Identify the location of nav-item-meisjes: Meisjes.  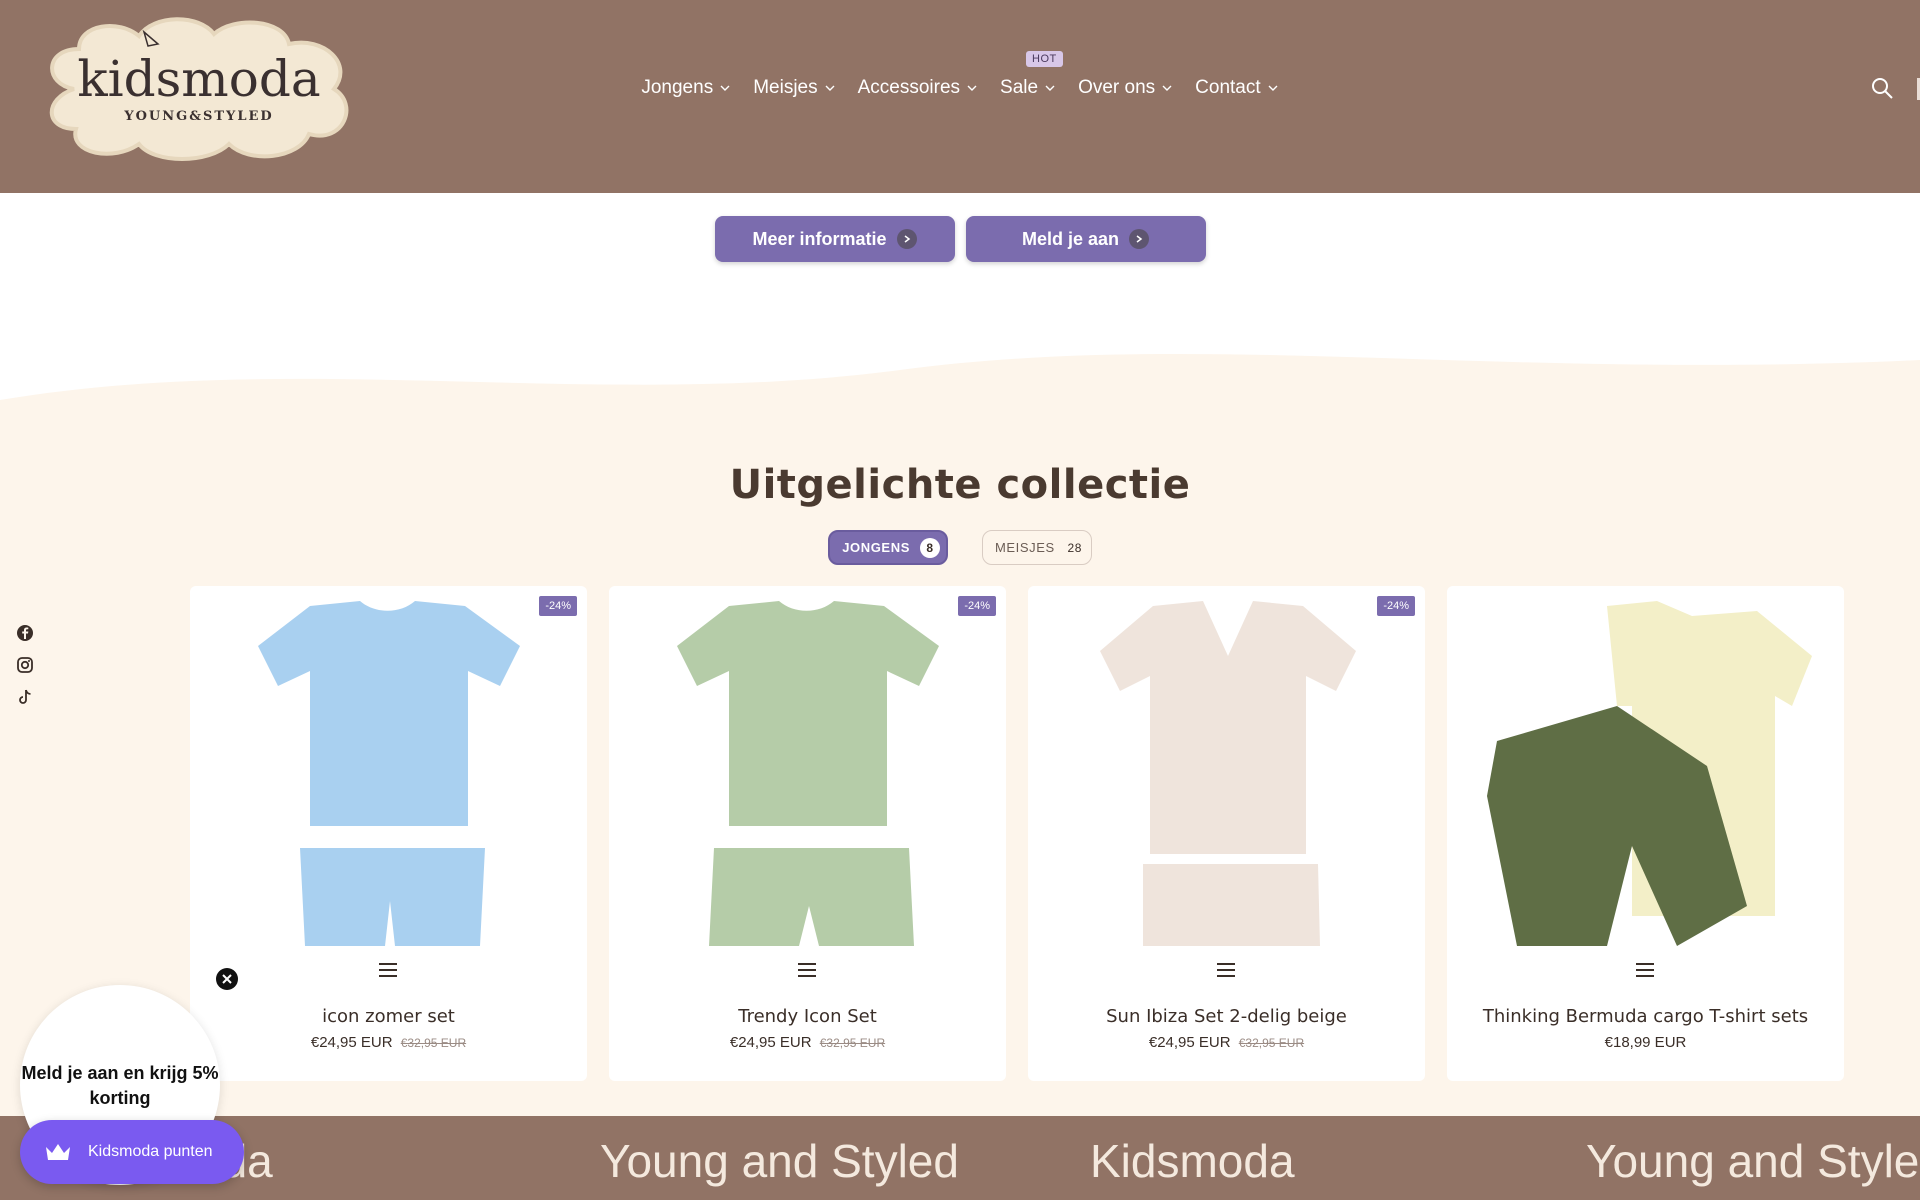
(794, 88).